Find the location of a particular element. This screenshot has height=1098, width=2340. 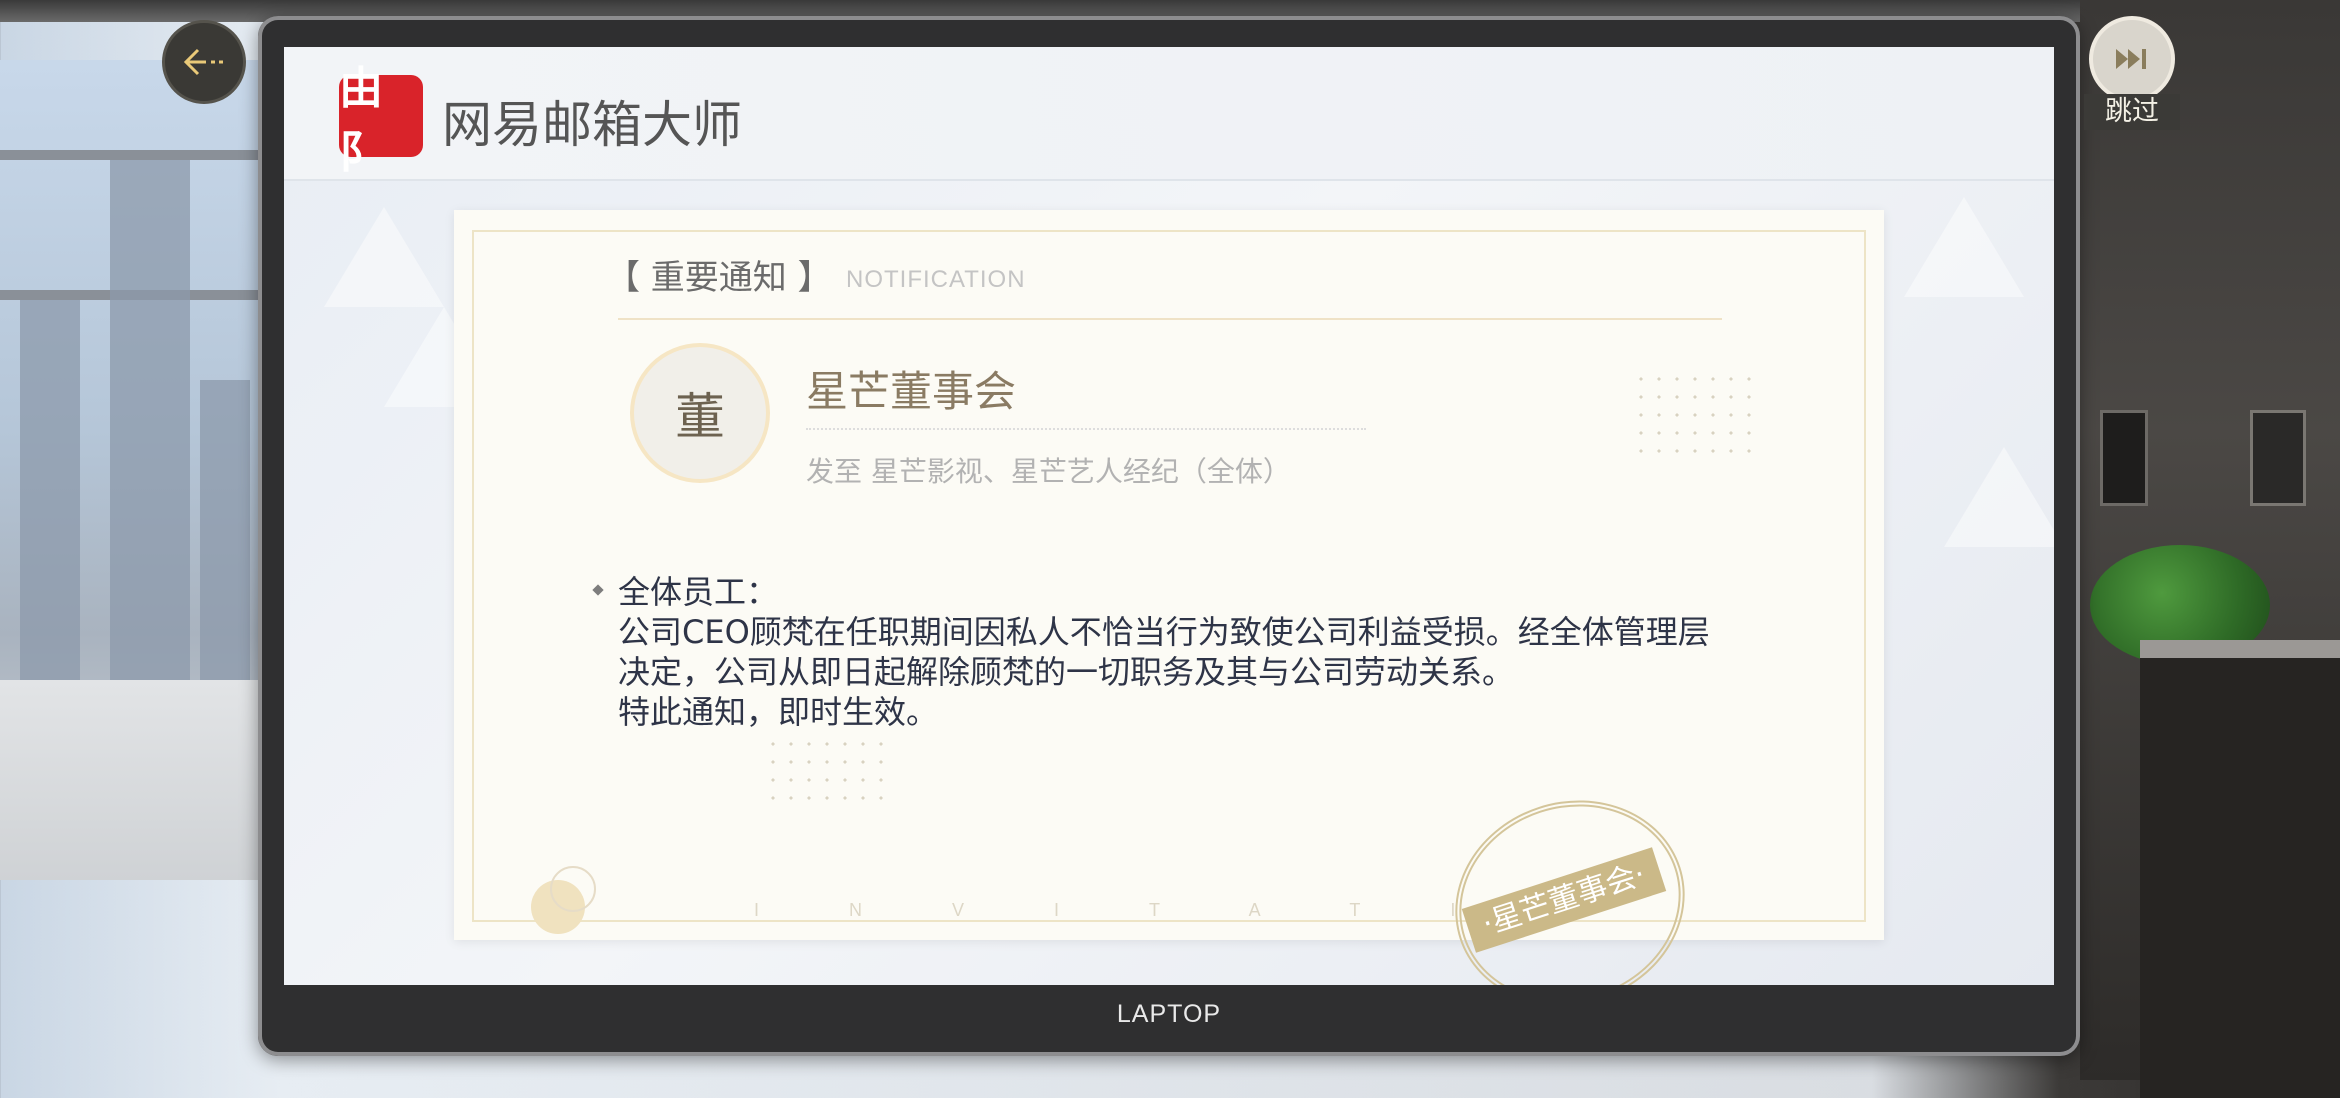

skip-button: 跳过 is located at coordinates (2132, 76).